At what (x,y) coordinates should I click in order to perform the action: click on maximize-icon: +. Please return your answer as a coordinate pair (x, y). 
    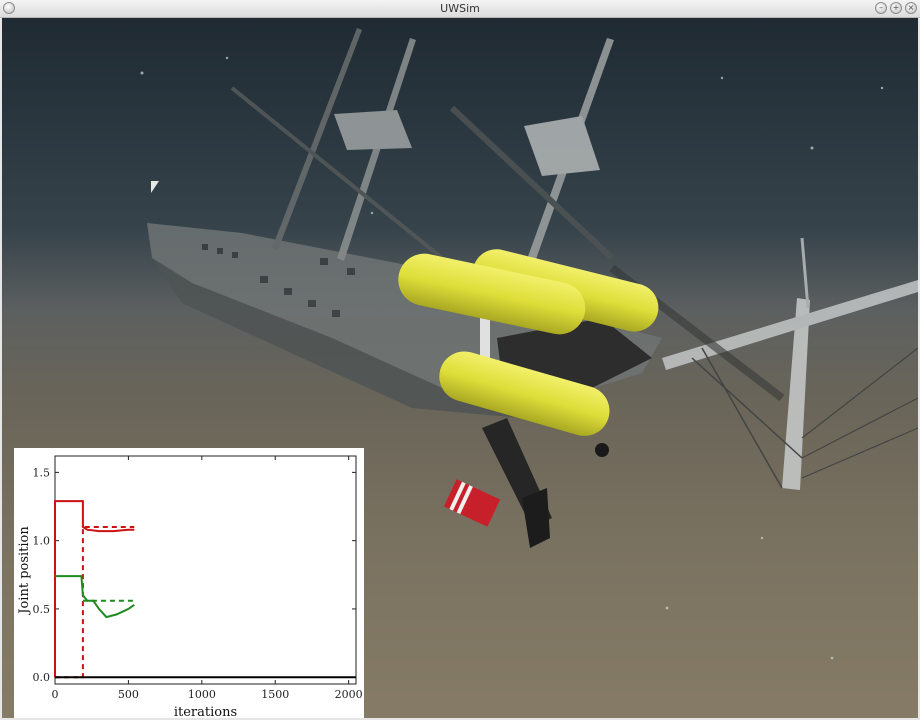
    Looking at the image, I should click on (896, 8).